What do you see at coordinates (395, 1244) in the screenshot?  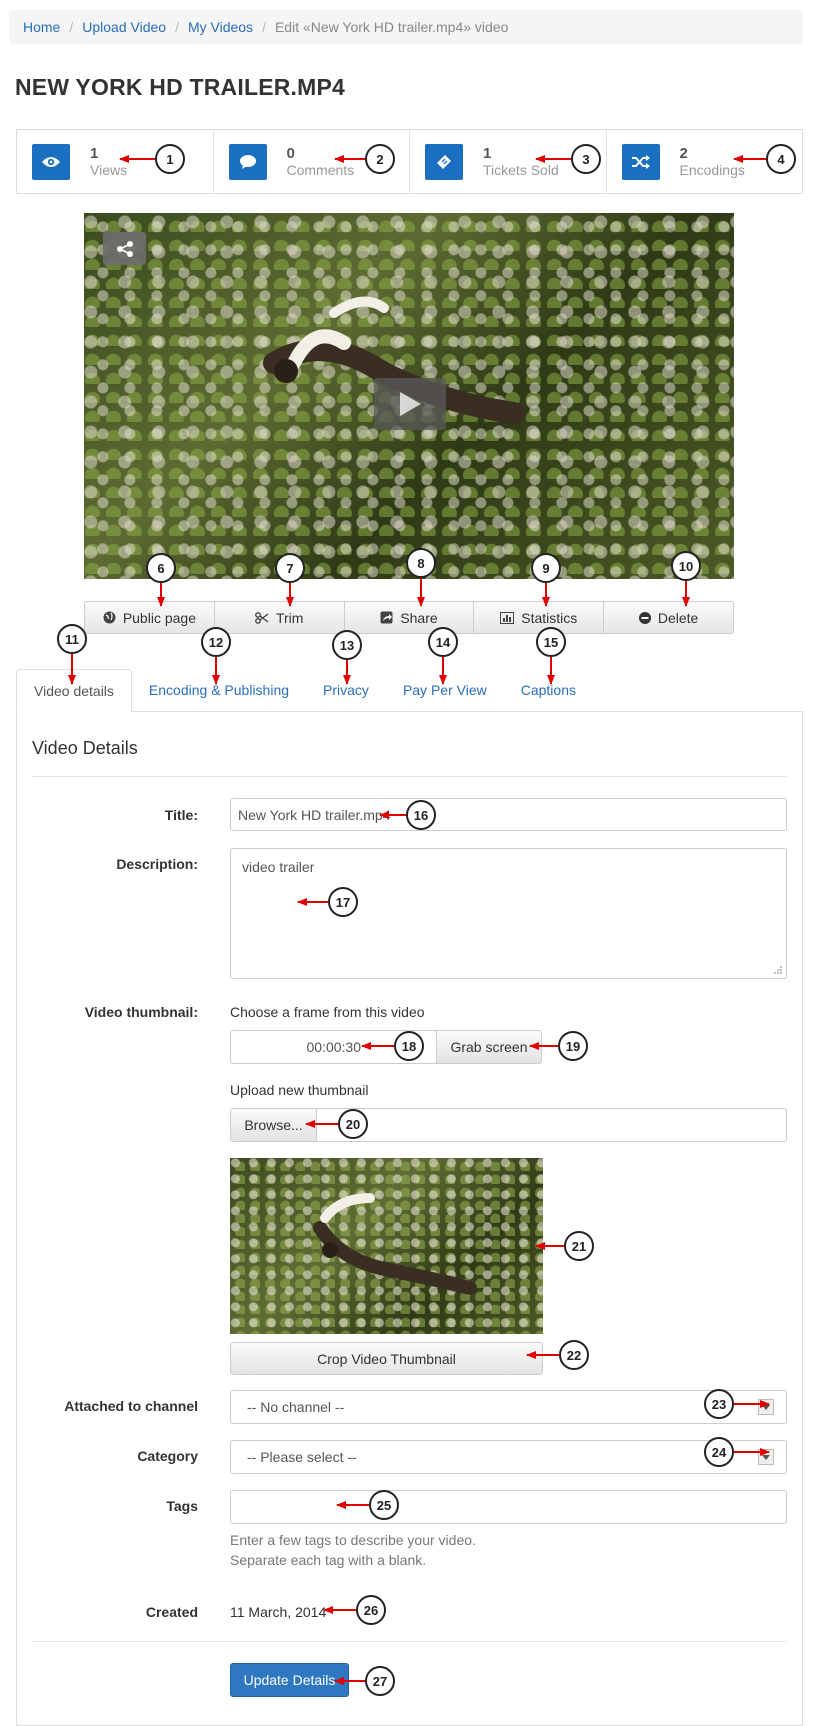 I see `thumbnail-figure` at bounding box center [395, 1244].